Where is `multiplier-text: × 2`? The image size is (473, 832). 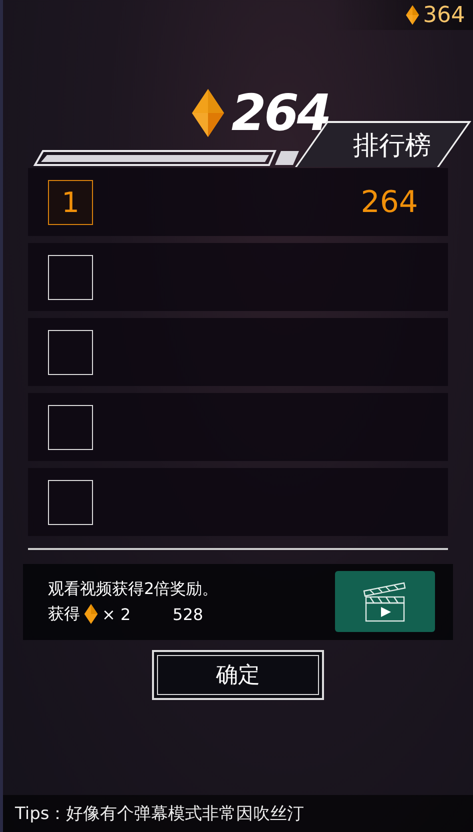 multiplier-text: × 2 is located at coordinates (116, 614).